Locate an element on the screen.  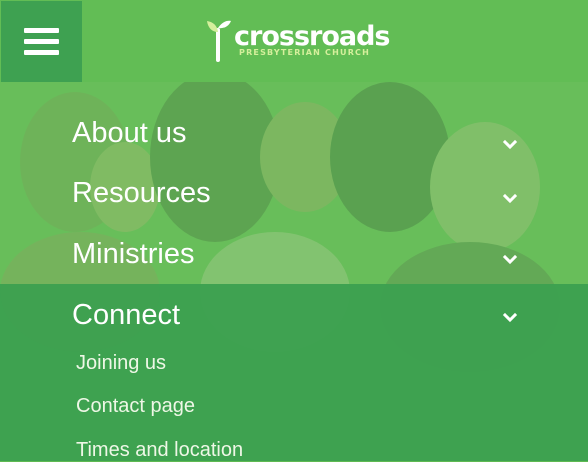
menu-button is located at coordinates (41, 41).